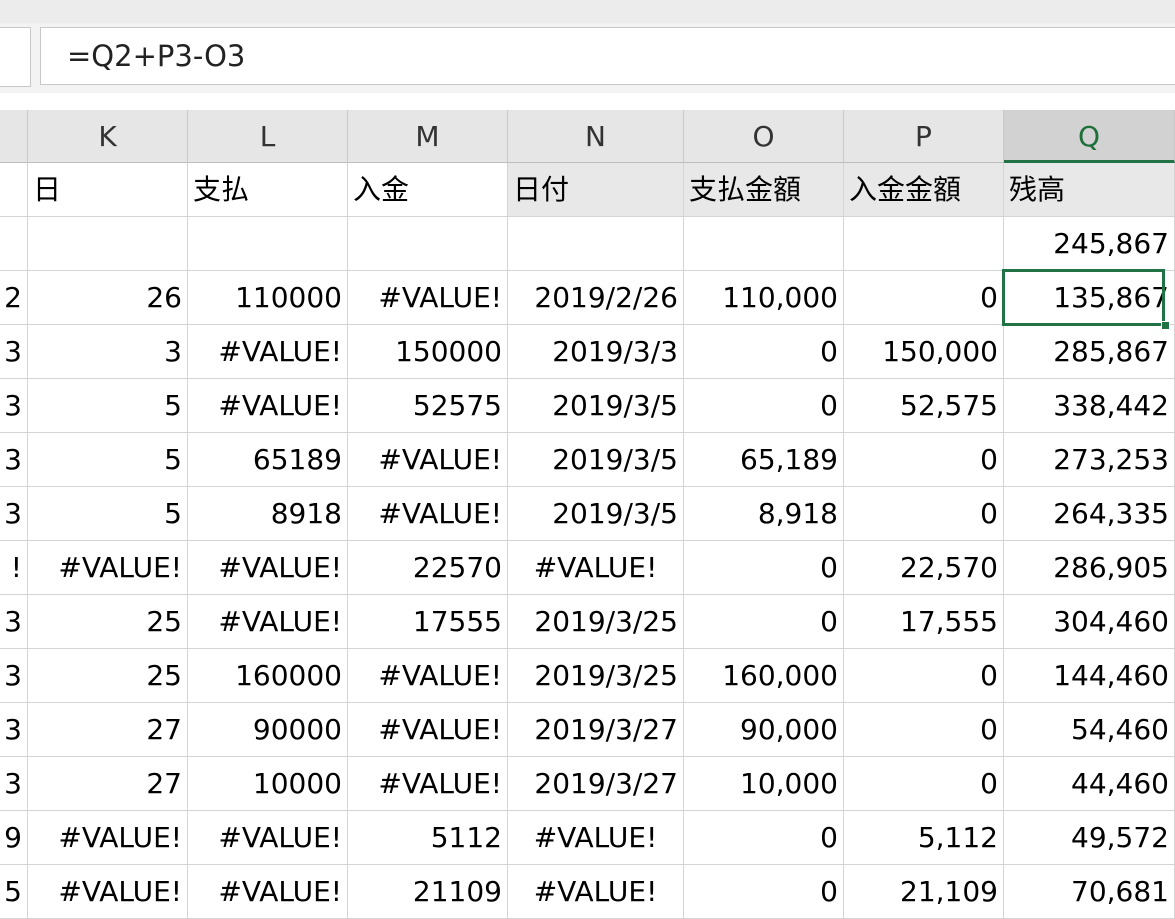  What do you see at coordinates (268, 190) in the screenshot?
I see `cell-l: 支払` at bounding box center [268, 190].